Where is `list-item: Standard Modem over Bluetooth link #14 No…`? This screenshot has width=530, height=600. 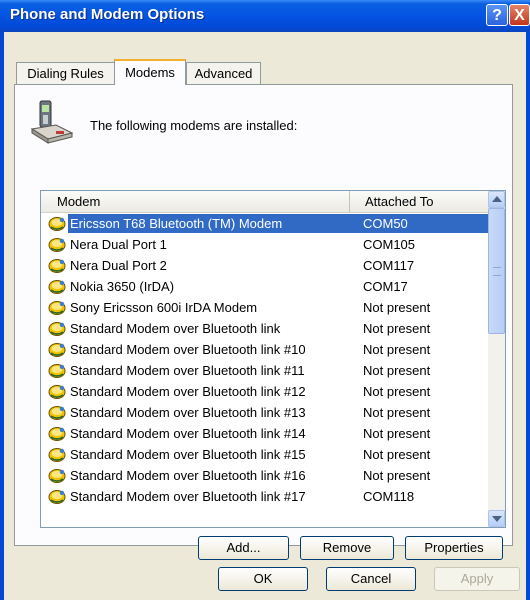
list-item: Standard Modem over Bluetooth link #14 No… is located at coordinates (264, 433).